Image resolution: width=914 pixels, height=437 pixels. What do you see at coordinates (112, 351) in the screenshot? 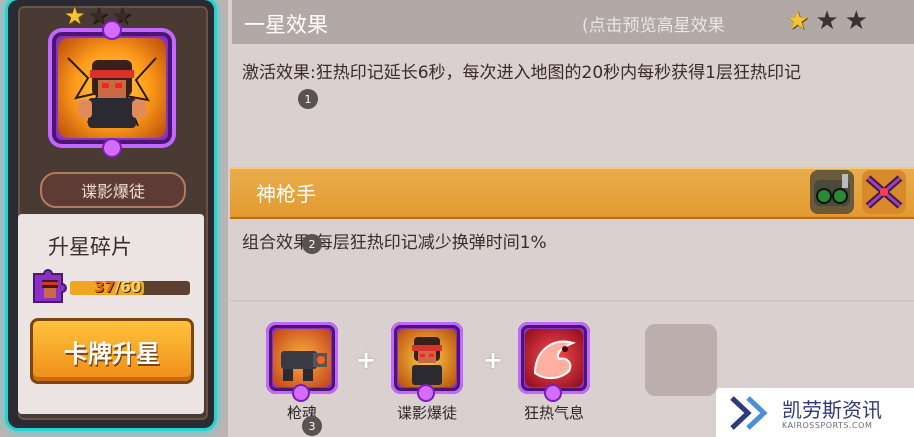
I see `card-upgrade-button: 卡牌升星` at bounding box center [112, 351].